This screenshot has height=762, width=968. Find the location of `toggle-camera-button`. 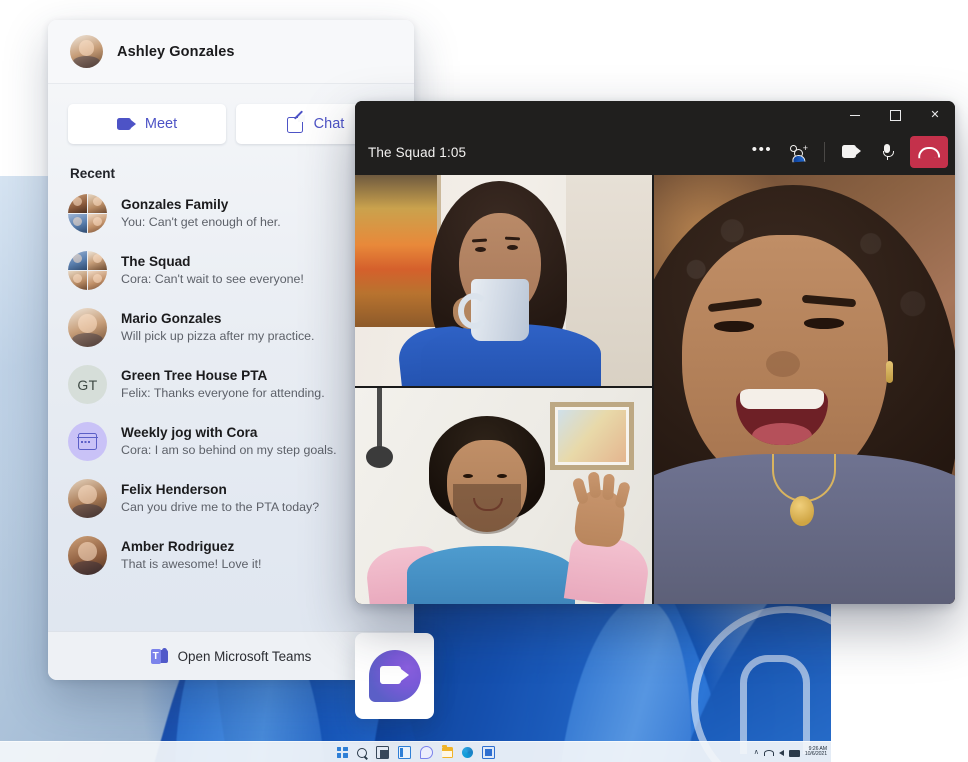

toggle-camera-button is located at coordinates (851, 152).